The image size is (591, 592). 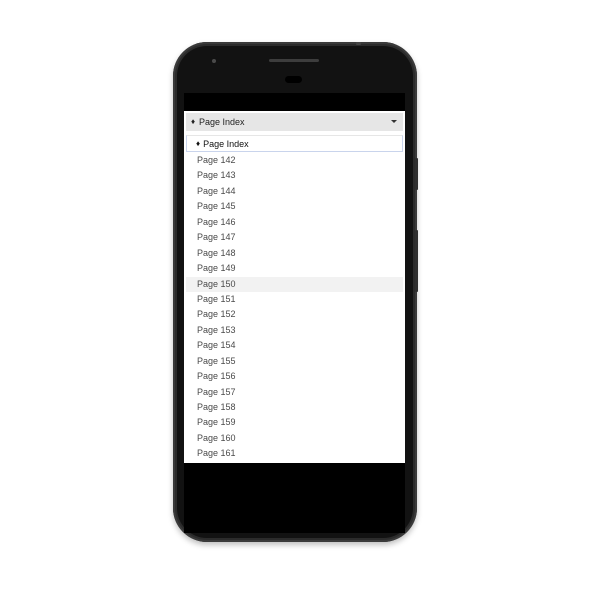 What do you see at coordinates (294, 330) in the screenshot?
I see `dropdown-option: Page 153` at bounding box center [294, 330].